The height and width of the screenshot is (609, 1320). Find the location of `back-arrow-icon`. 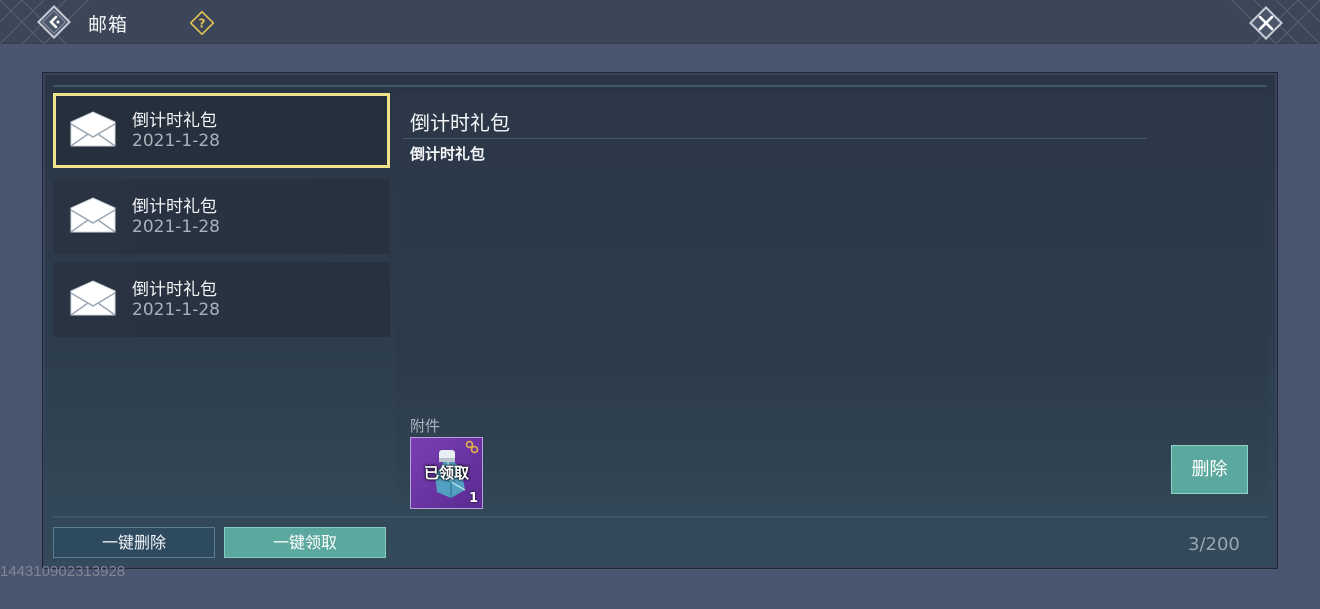

back-arrow-icon is located at coordinates (54, 22).